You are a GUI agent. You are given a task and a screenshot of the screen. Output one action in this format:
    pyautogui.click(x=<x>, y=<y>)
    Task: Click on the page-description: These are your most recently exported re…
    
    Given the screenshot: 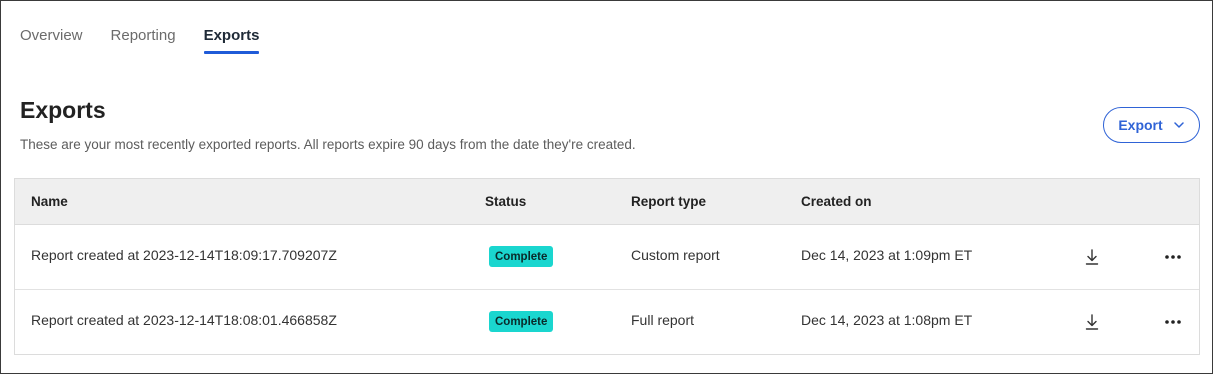 What is the action you would take?
    pyautogui.click(x=328, y=144)
    